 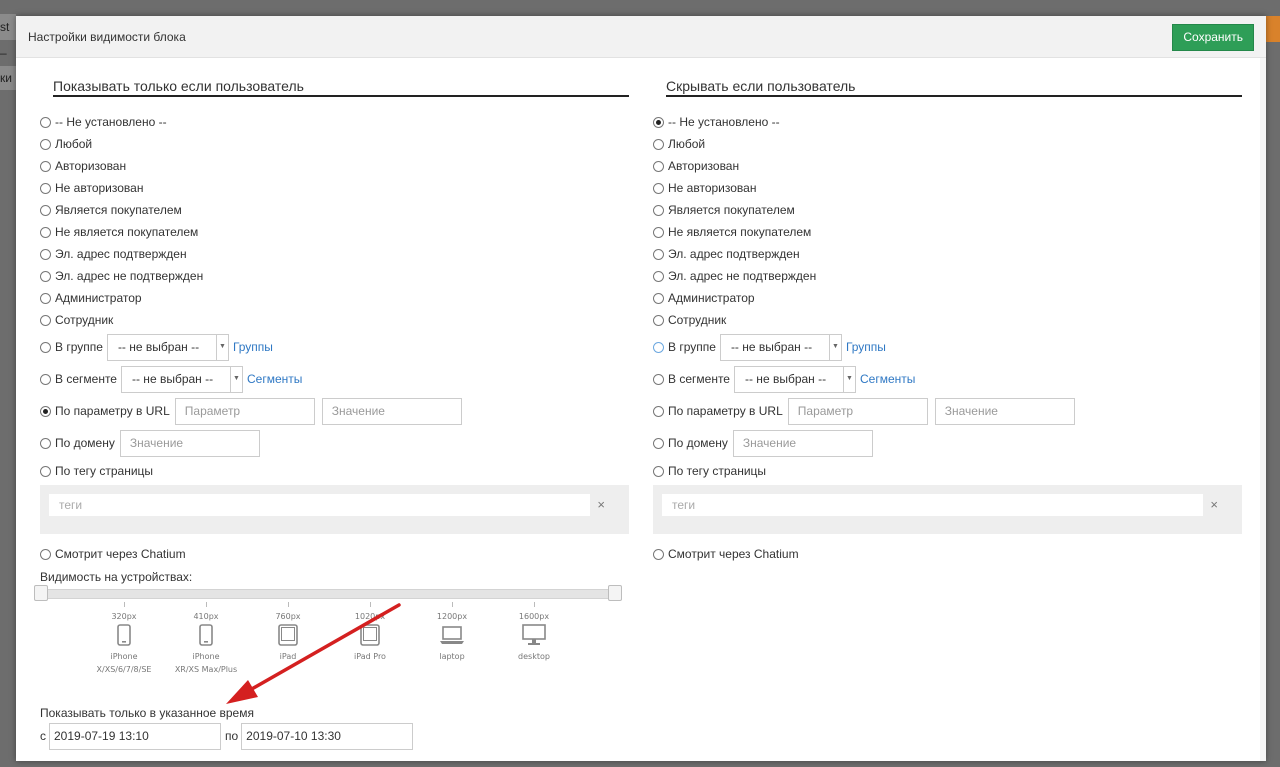 What do you see at coordinates (135, 736) in the screenshot?
I see `from-datetime-input` at bounding box center [135, 736].